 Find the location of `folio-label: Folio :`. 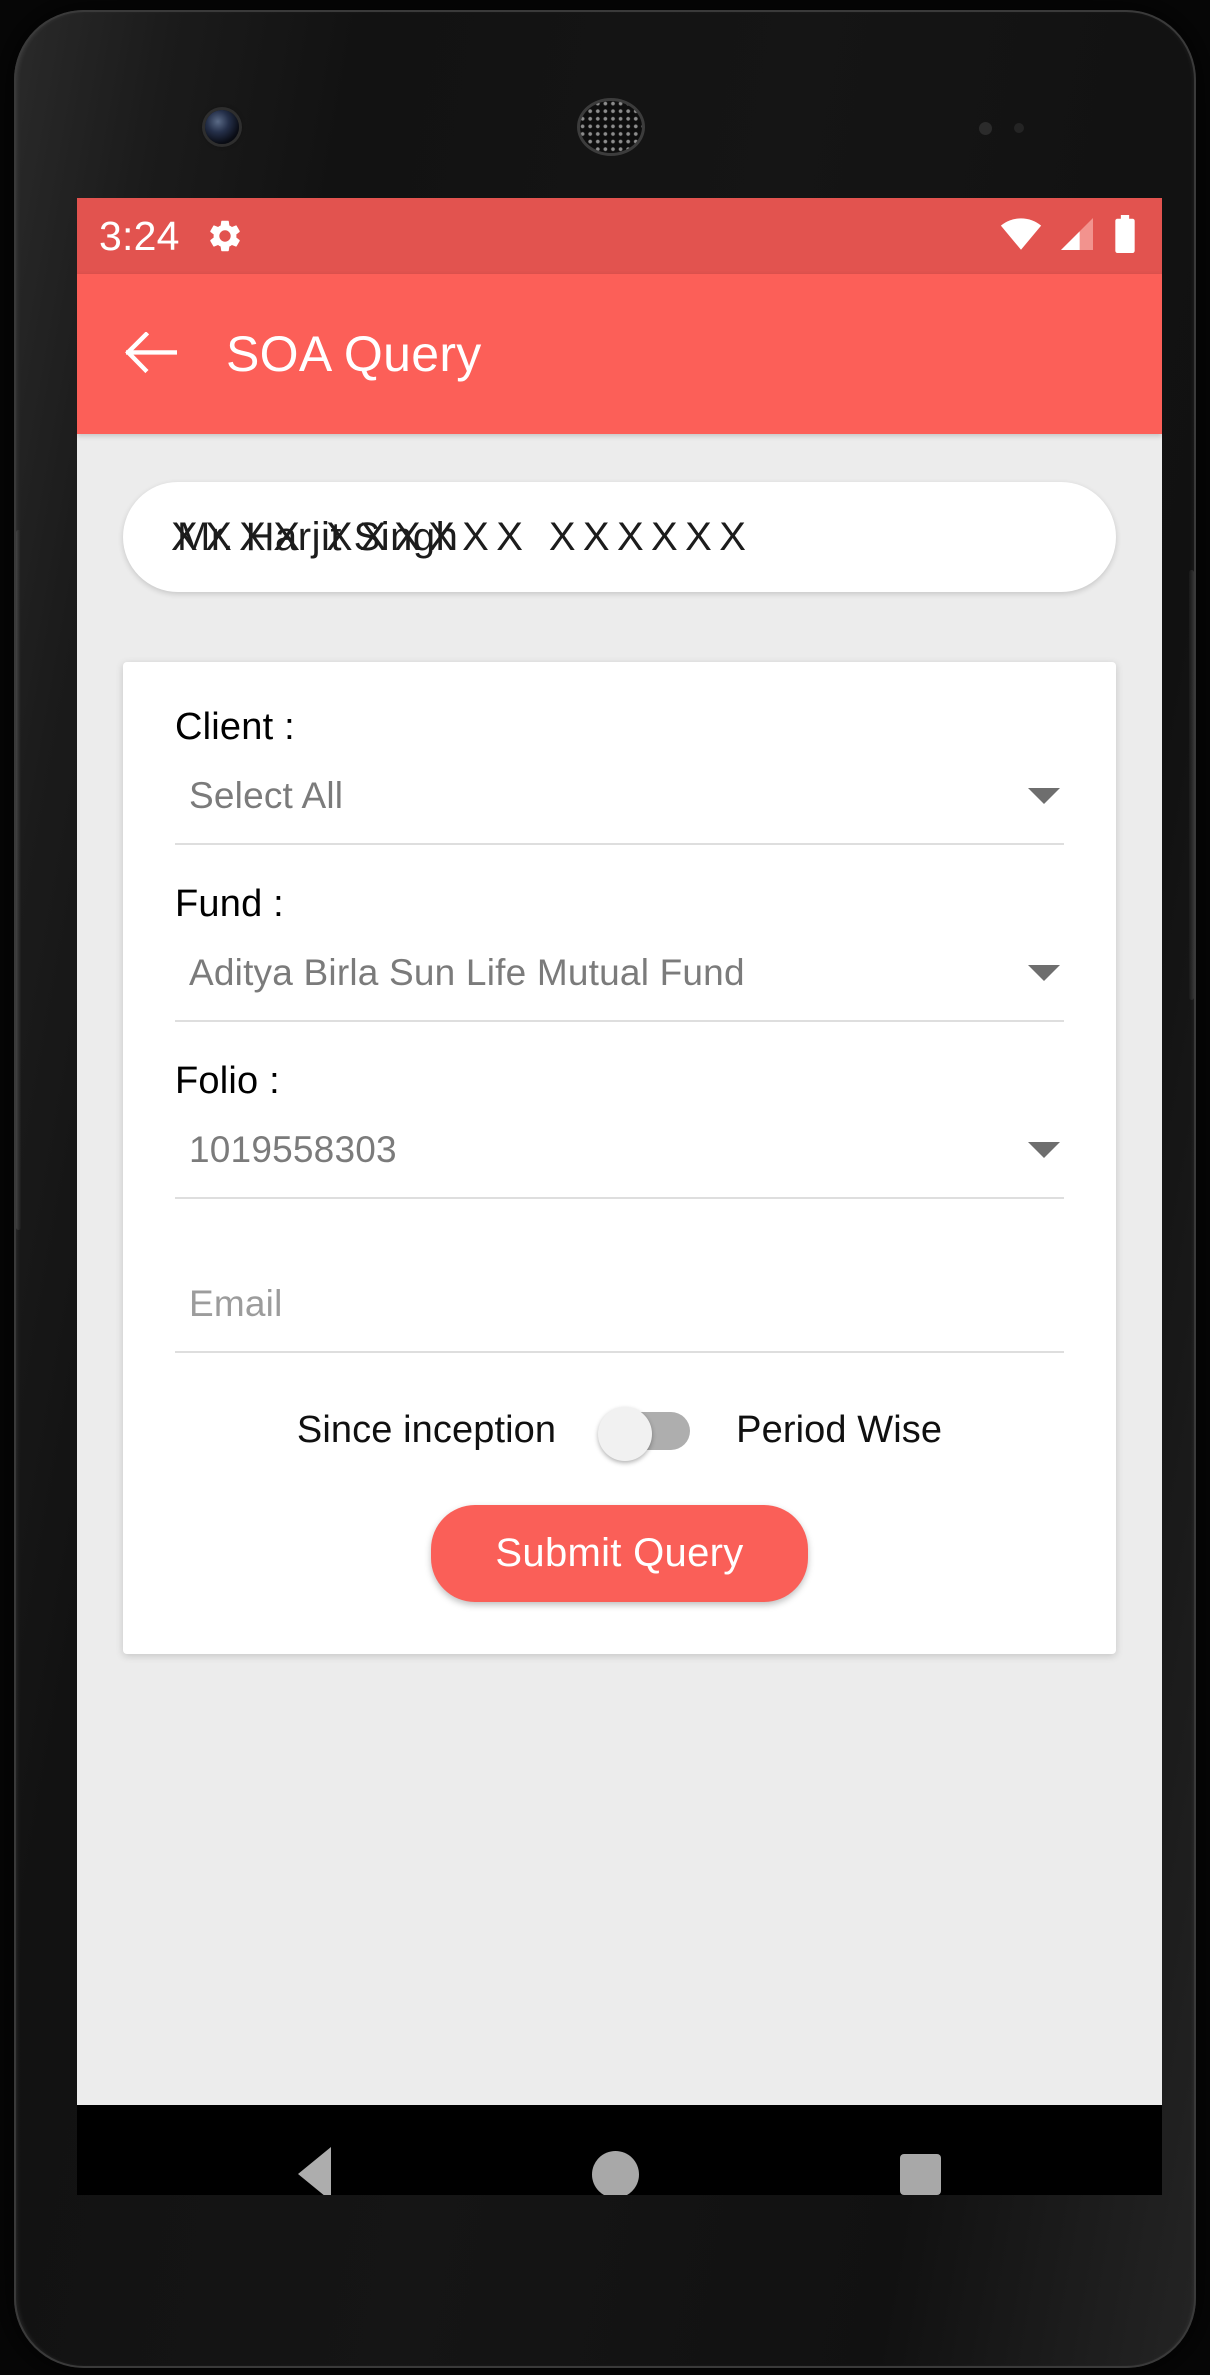

folio-label: Folio : is located at coordinates (227, 1081).